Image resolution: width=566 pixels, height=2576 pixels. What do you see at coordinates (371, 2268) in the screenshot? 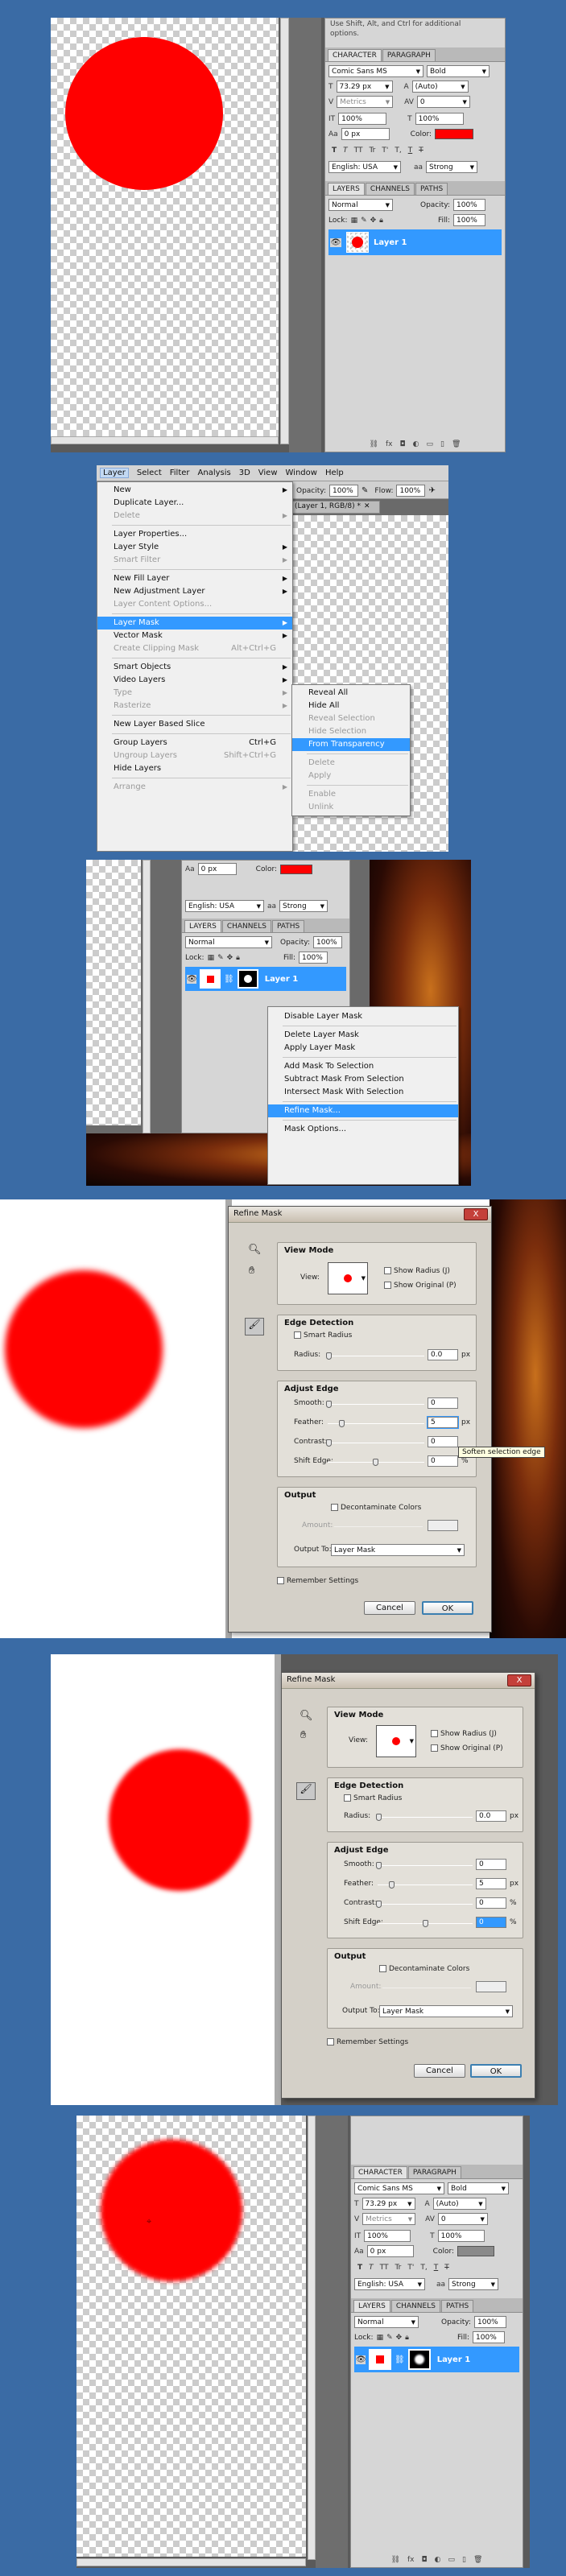
I see `faux-italic-button: T` at bounding box center [371, 2268].